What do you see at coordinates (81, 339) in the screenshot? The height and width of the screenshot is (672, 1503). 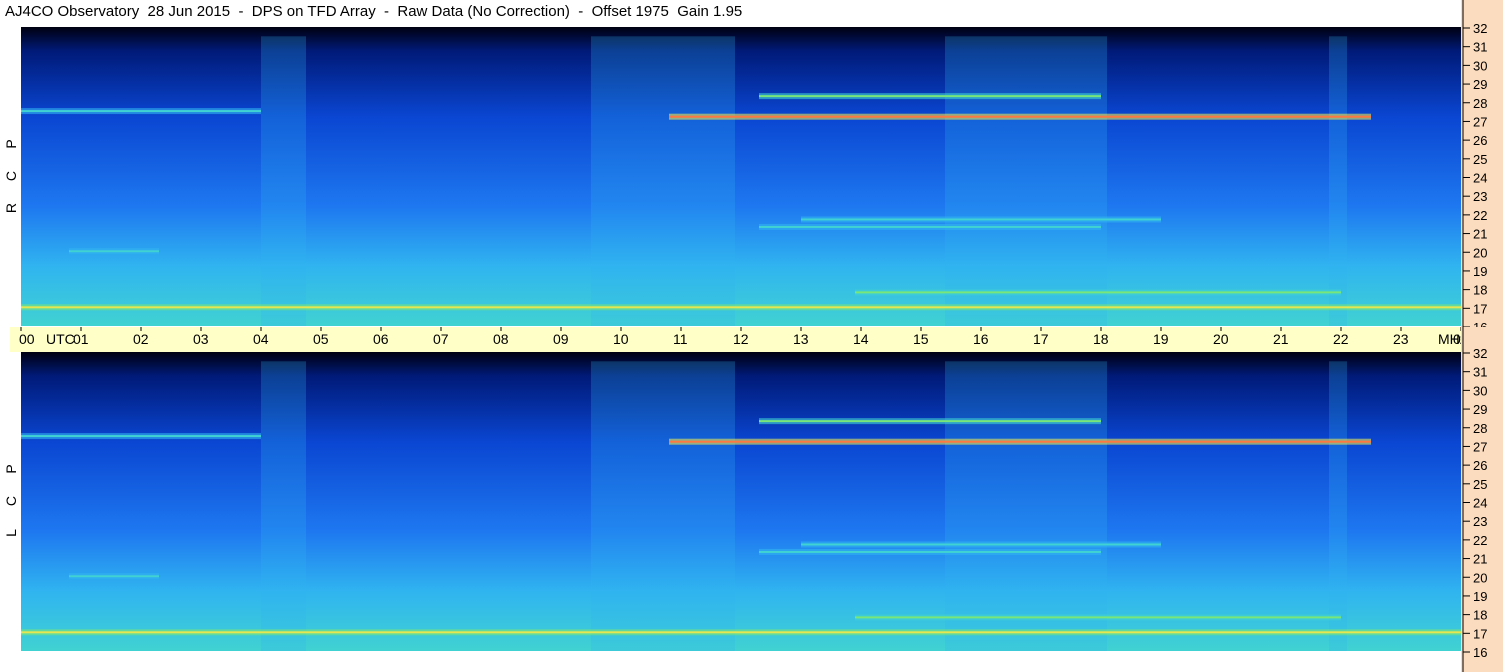 I see `time-tick-label: 01` at bounding box center [81, 339].